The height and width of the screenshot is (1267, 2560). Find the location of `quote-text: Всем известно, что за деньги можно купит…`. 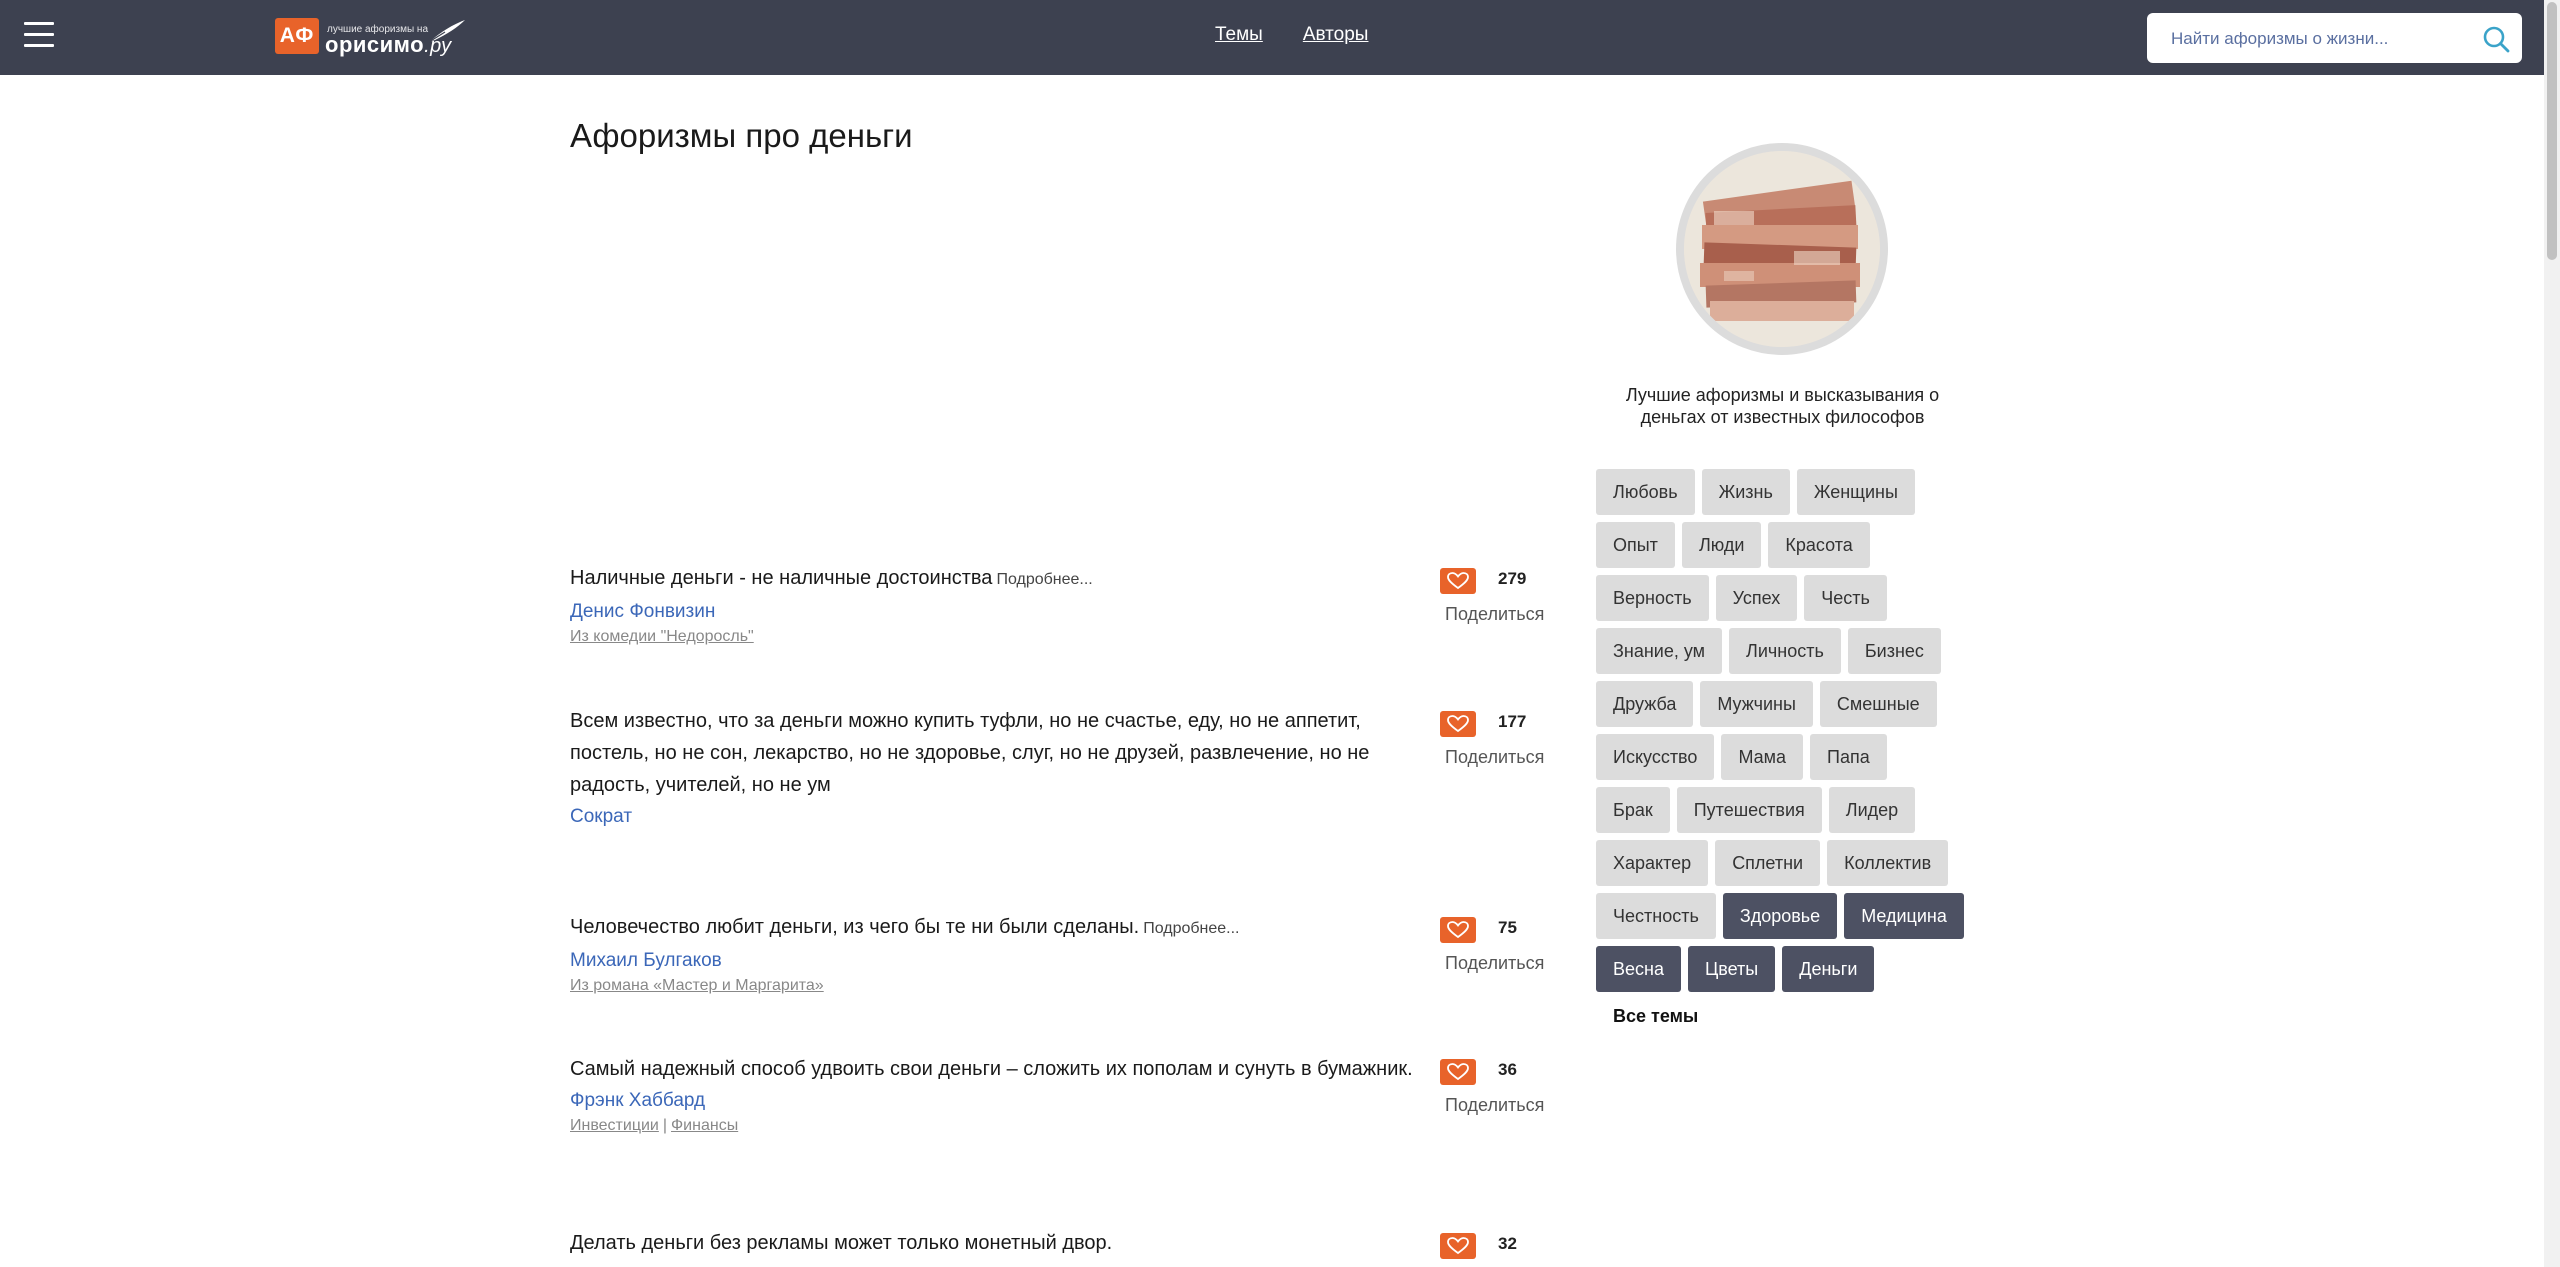

quote-text: Всем известно, что за деньги можно купит… is located at coordinates (970, 753).